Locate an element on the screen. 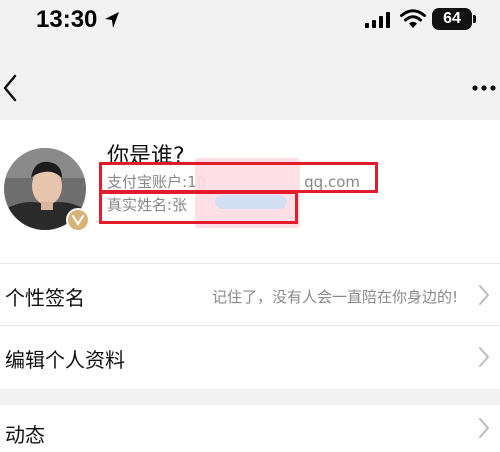  edit-profile-row: 编辑个人资料 is located at coordinates (250, 357).